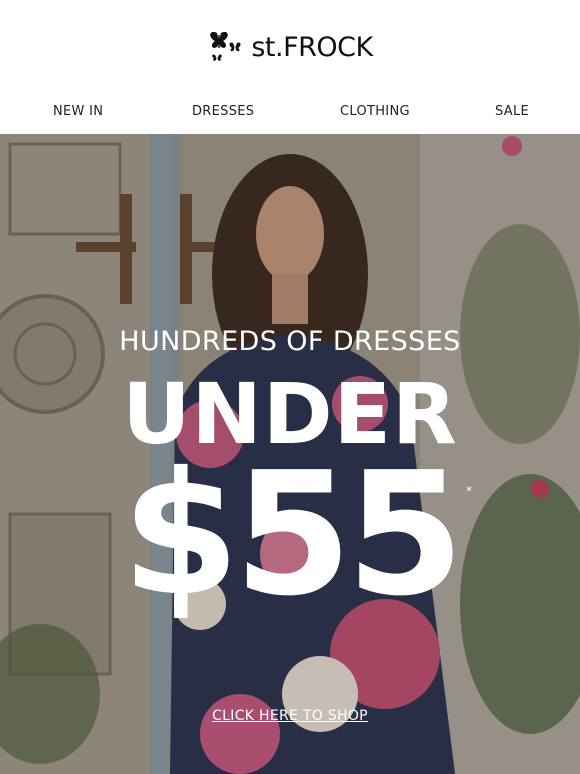 Image resolution: width=580 pixels, height=774 pixels. What do you see at coordinates (512, 111) in the screenshot?
I see `nav-item-sale: SALE` at bounding box center [512, 111].